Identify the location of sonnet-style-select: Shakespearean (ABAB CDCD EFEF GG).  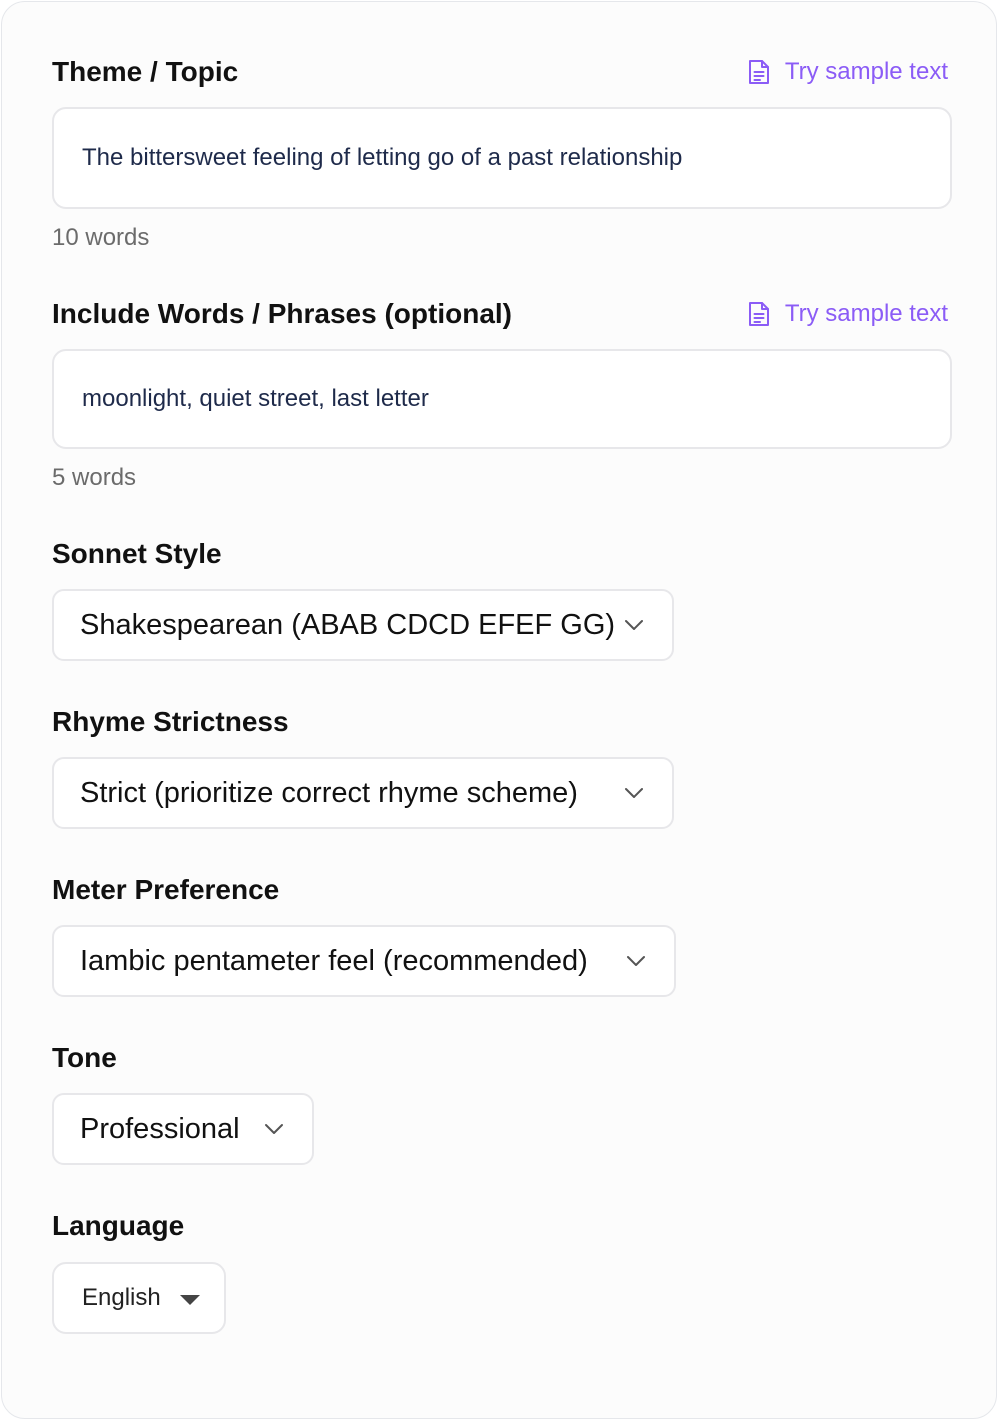
(363, 625).